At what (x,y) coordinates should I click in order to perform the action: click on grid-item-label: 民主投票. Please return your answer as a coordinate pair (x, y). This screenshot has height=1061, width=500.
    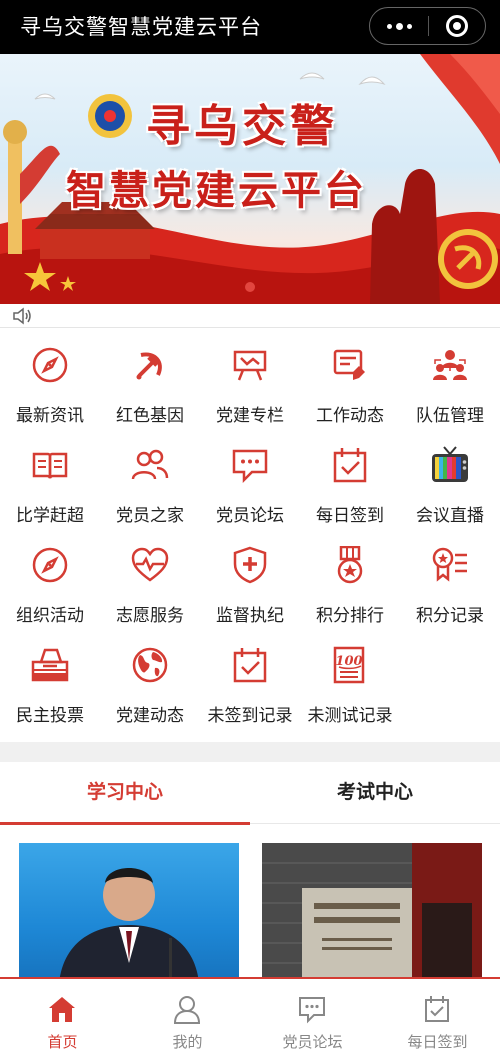
    Looking at the image, I should click on (50, 716).